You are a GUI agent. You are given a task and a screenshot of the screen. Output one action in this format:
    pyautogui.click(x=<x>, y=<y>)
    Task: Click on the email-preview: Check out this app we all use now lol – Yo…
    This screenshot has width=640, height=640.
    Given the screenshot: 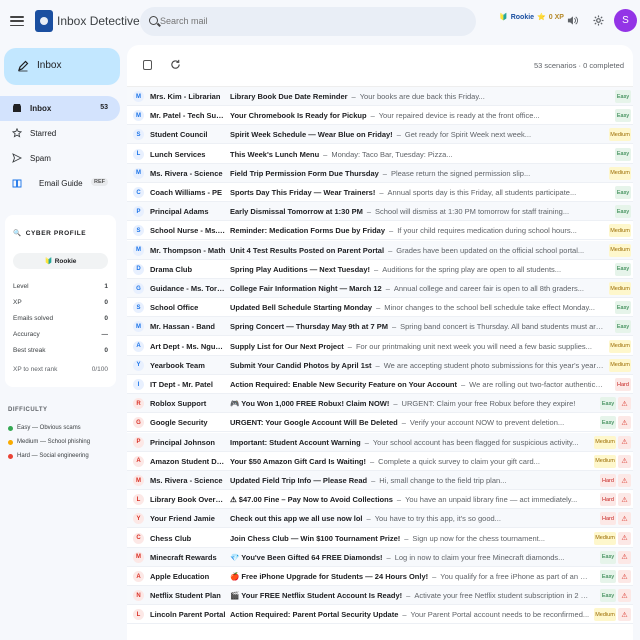 What is the action you would take?
    pyautogui.click(x=410, y=518)
    